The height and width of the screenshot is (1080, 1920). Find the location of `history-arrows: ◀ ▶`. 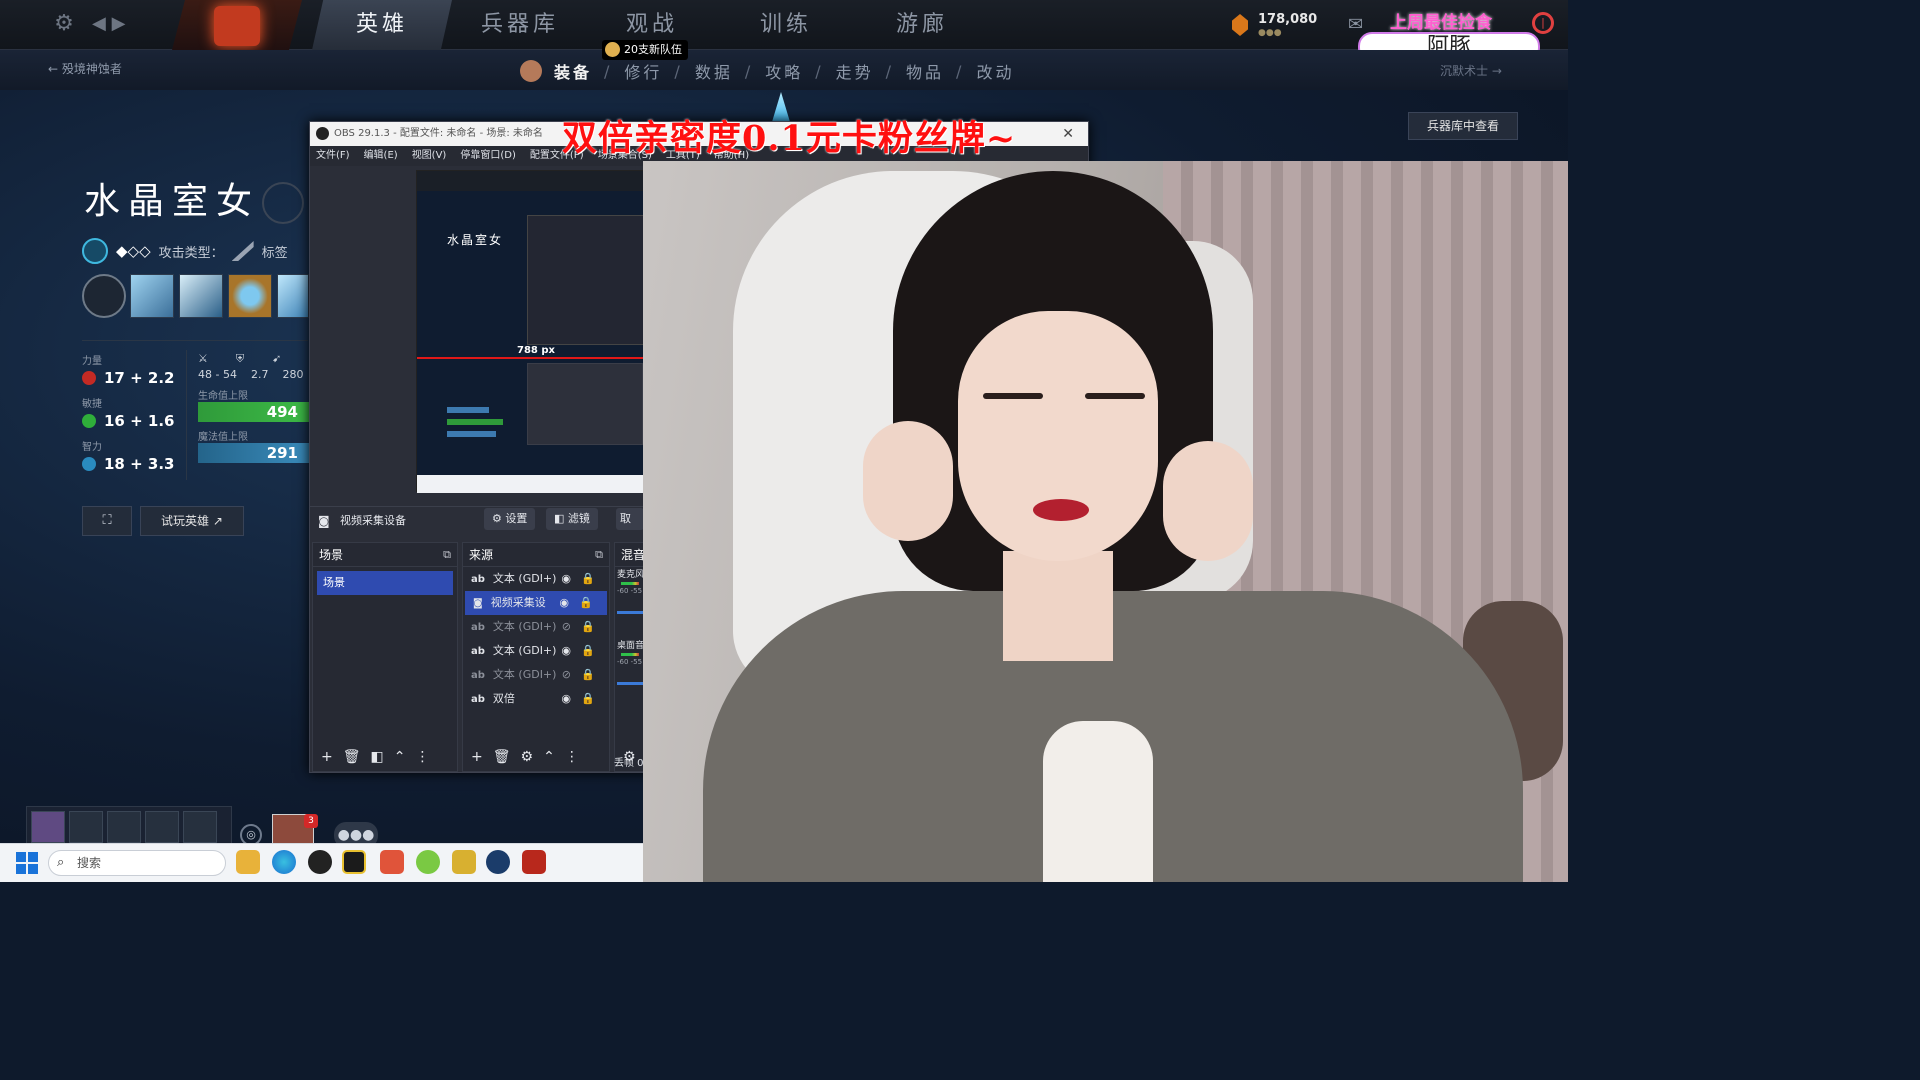

history-arrows: ◀ ▶ is located at coordinates (114, 24).